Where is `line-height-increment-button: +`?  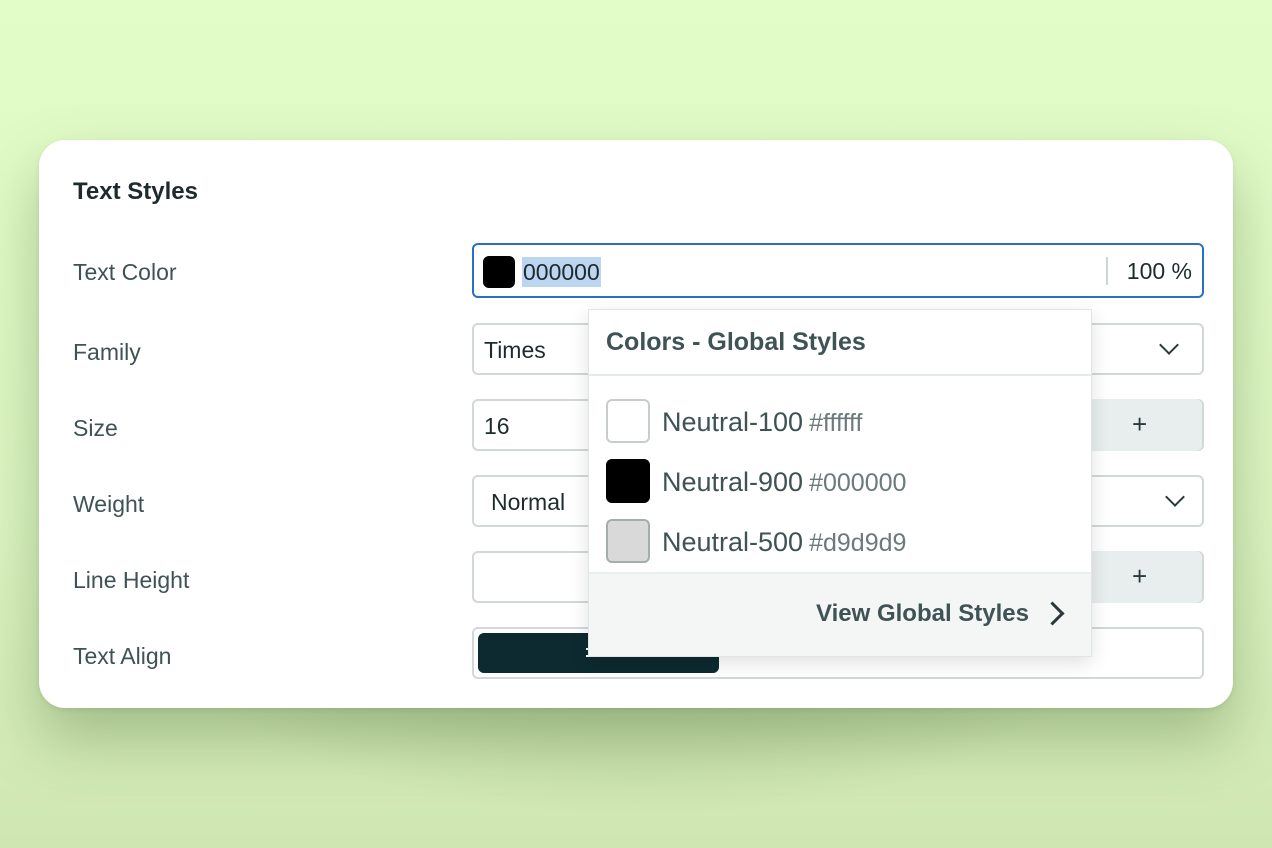
line-height-increment-button: + is located at coordinates (1142, 577).